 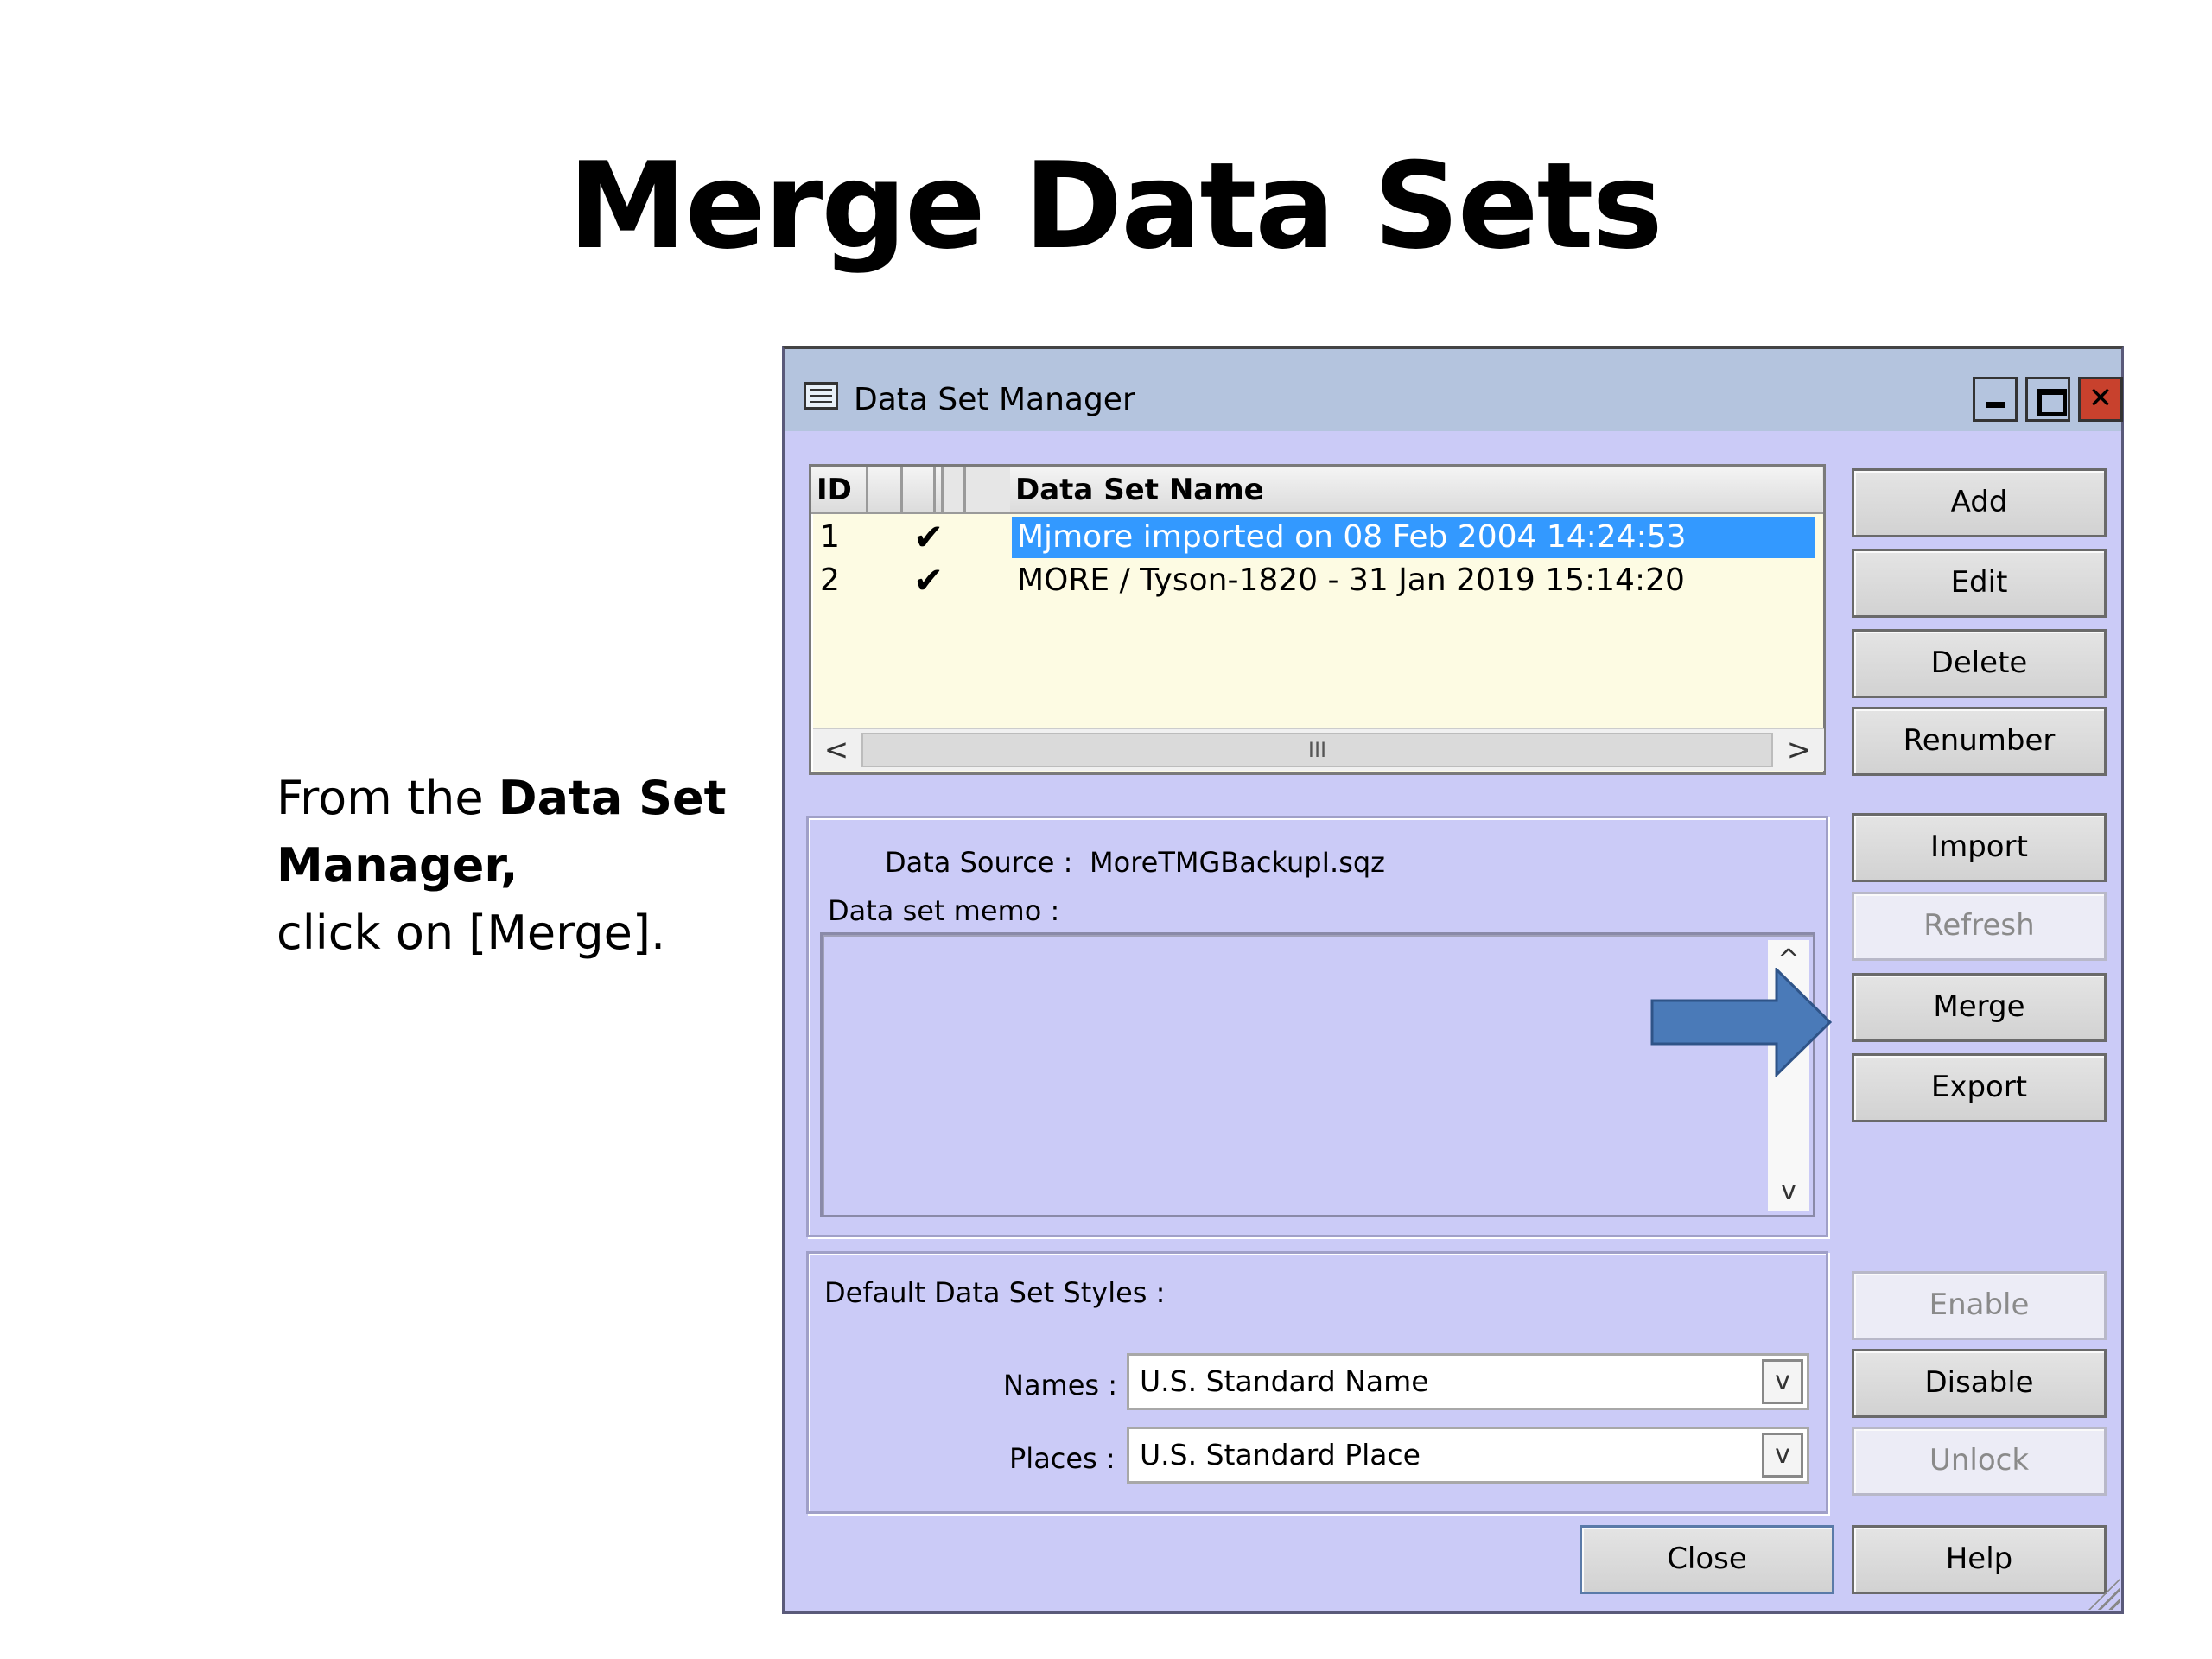 What do you see at coordinates (944, 910) in the screenshot?
I see `memo-label: Data set memo :` at bounding box center [944, 910].